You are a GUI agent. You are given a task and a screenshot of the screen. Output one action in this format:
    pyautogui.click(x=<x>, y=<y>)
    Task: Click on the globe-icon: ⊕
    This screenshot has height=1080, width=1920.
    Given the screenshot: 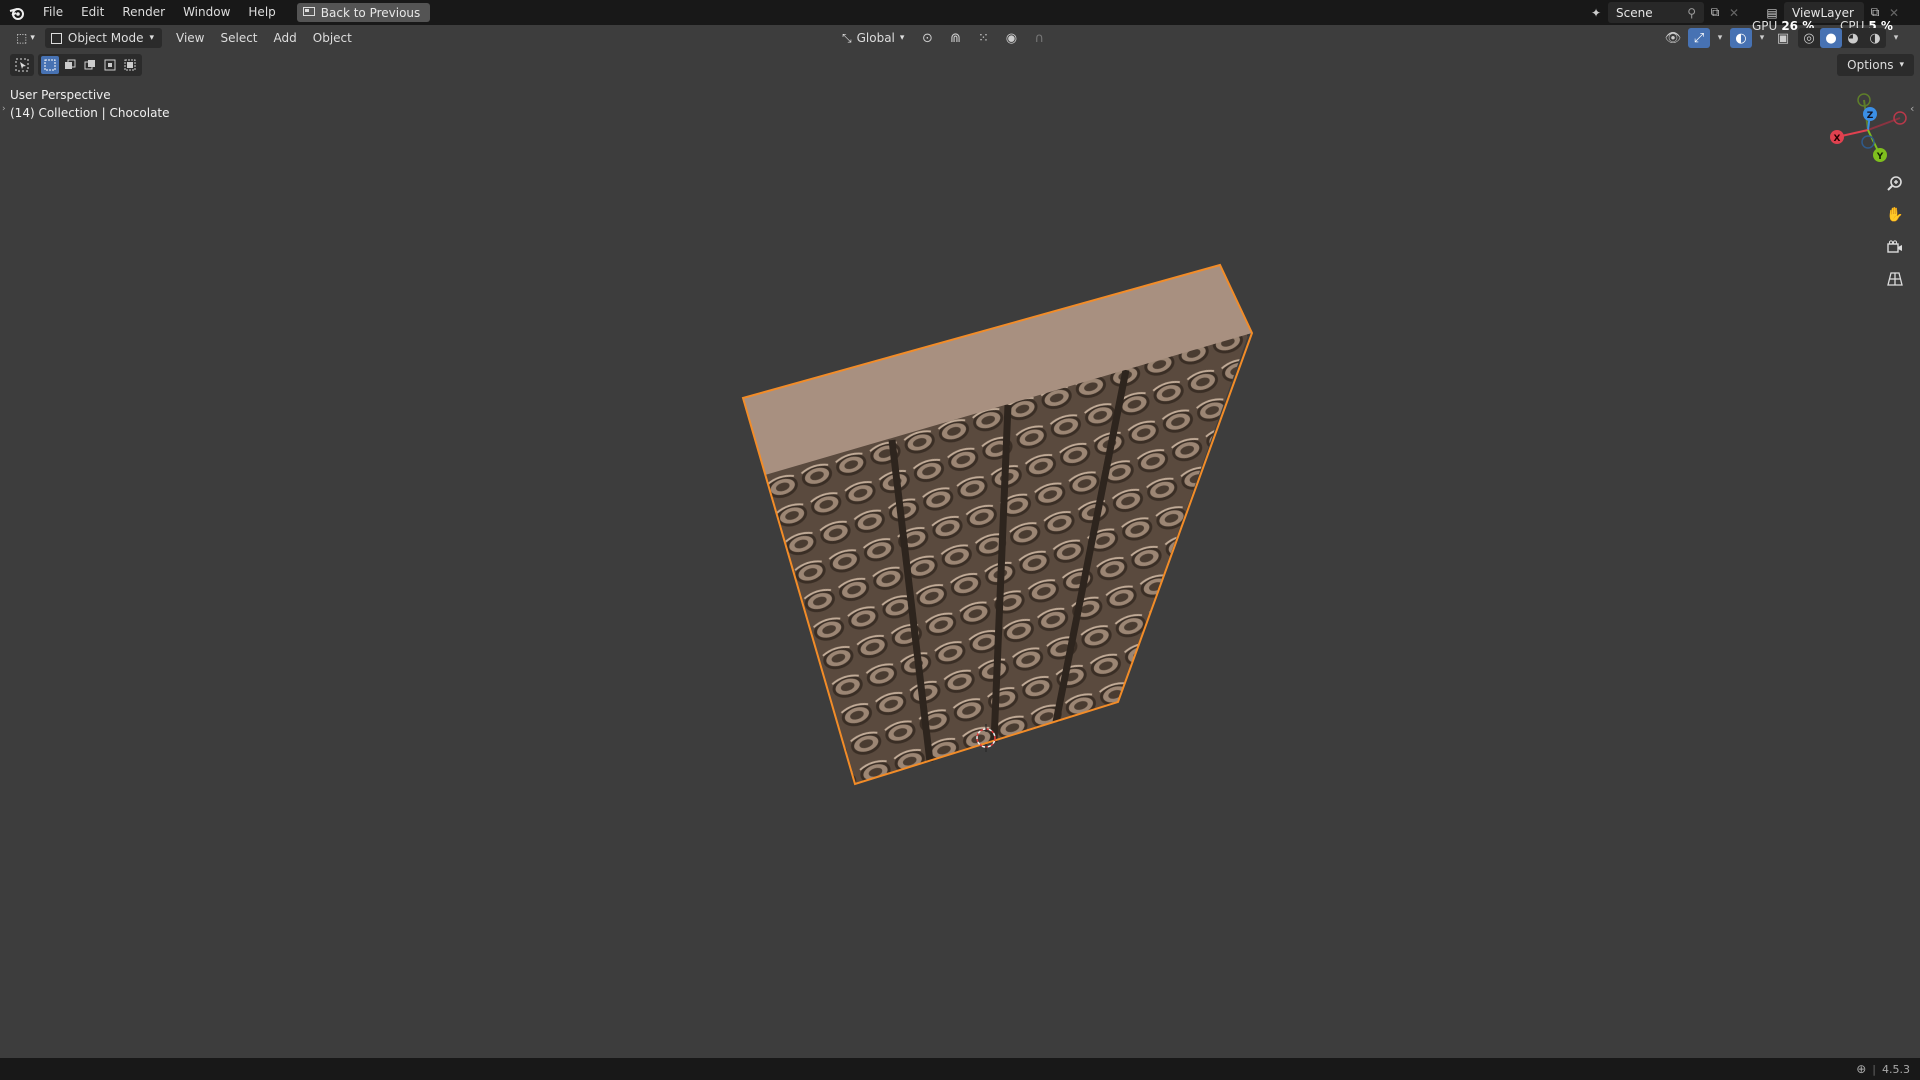 What is the action you would take?
    pyautogui.click(x=1861, y=1069)
    